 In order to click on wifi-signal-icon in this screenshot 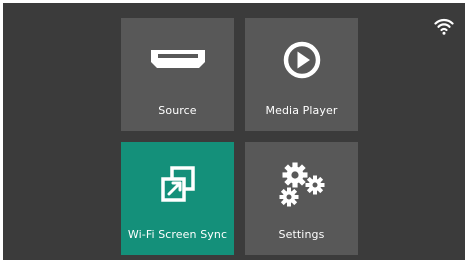, I will do `click(444, 26)`.